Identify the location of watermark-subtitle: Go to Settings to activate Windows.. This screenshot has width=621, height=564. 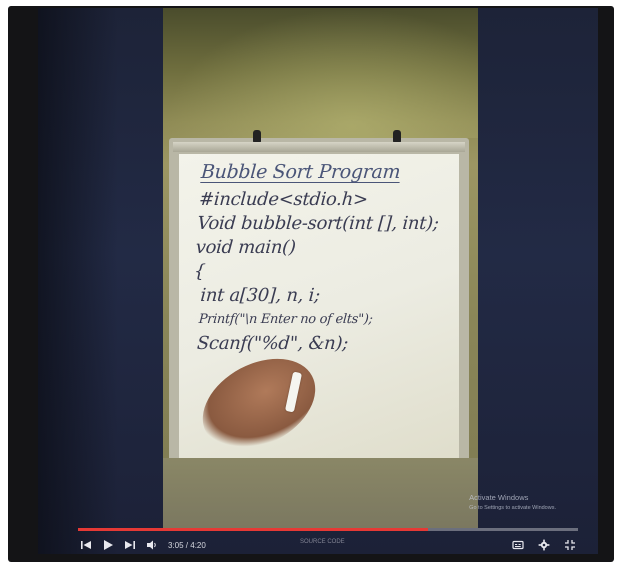
(512, 508).